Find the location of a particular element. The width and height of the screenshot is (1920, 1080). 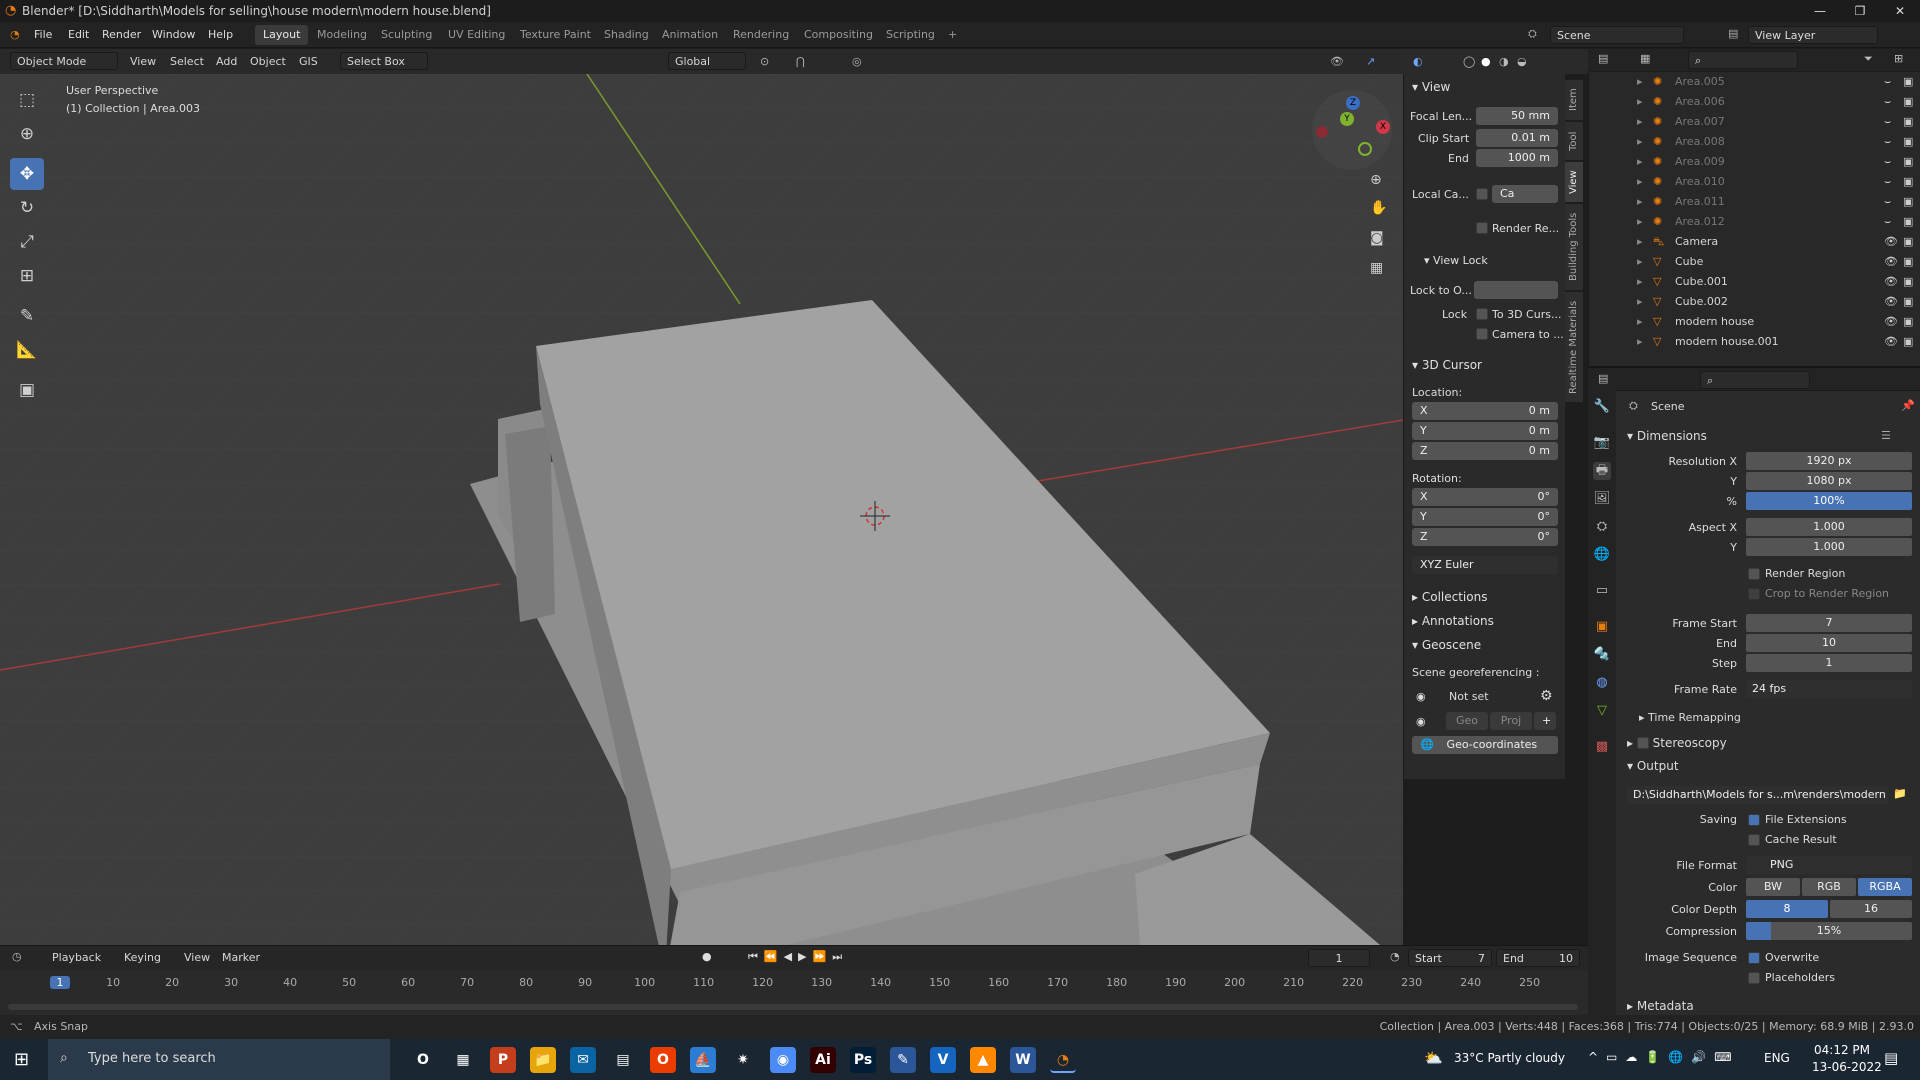

add-workspace-button: + is located at coordinates (952, 35).